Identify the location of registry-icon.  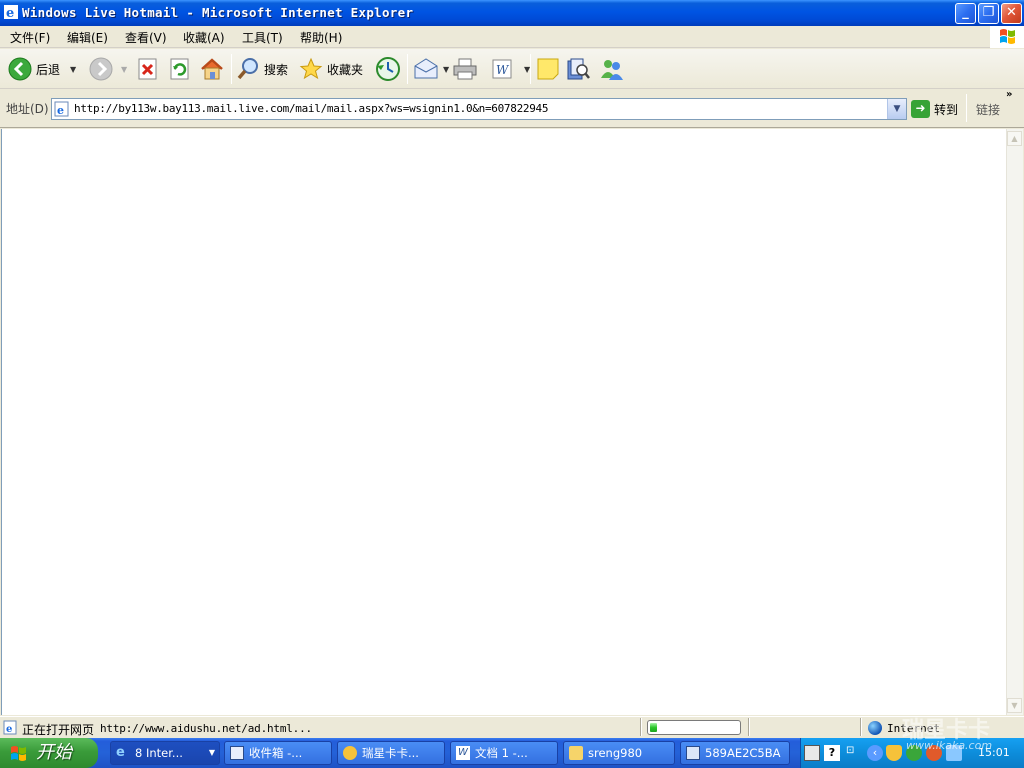
(693, 753).